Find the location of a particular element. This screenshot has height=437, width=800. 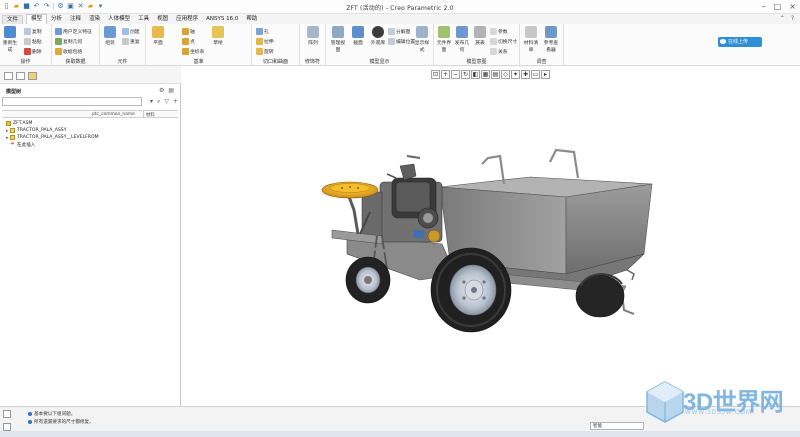

family-table-button: 族表 is located at coordinates (480, 36).